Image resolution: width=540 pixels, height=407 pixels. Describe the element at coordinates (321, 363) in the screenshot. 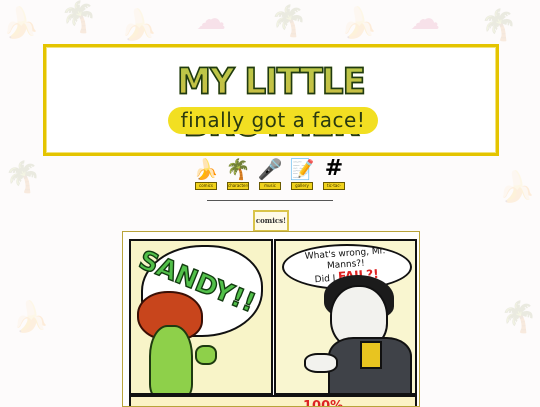

I see `teacher-arm` at that location.